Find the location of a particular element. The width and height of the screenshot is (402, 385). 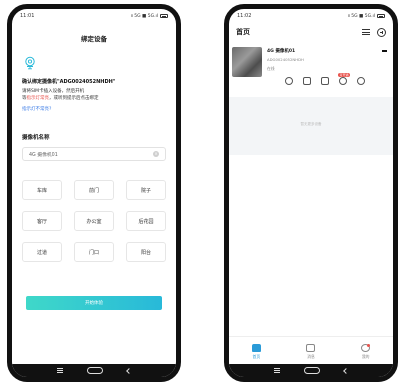

bottom-tab-bar: 首页 消息 我的 is located at coordinates (311, 350).